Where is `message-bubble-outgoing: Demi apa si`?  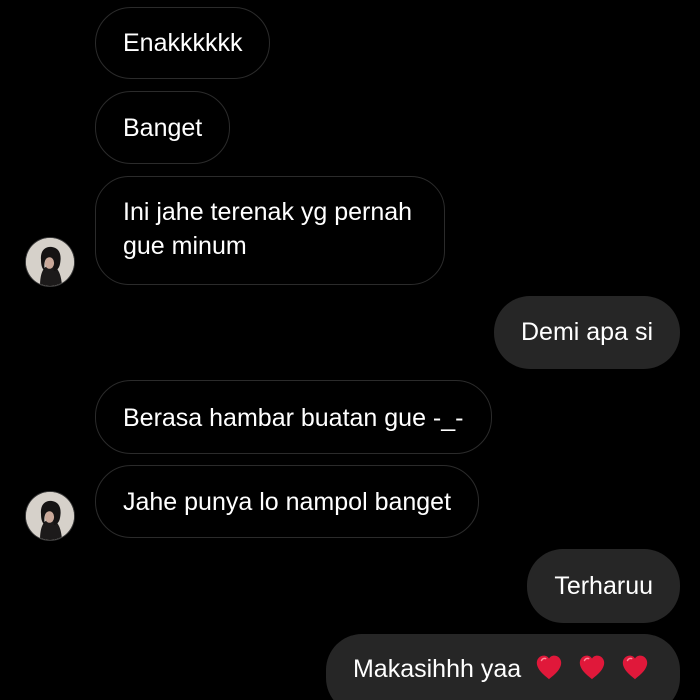 message-bubble-outgoing: Demi apa si is located at coordinates (587, 332).